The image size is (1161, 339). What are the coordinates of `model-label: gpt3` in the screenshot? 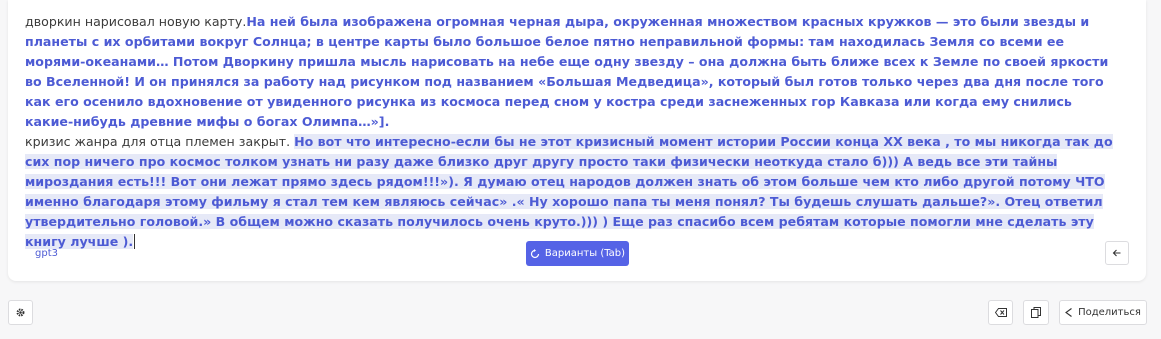 It's located at (46, 253).